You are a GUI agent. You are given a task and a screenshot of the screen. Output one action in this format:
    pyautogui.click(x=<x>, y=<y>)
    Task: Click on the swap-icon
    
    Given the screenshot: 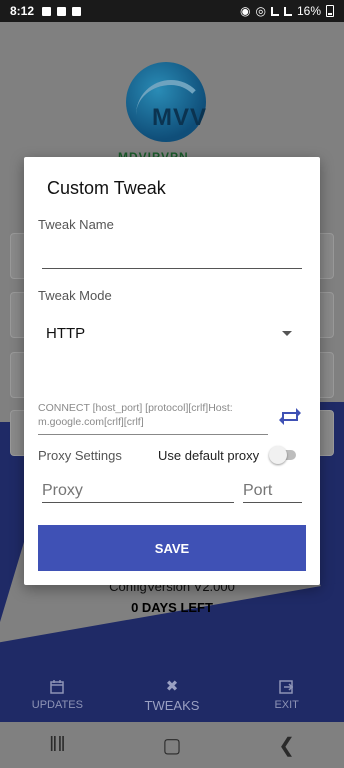 What is the action you would take?
    pyautogui.click(x=290, y=415)
    